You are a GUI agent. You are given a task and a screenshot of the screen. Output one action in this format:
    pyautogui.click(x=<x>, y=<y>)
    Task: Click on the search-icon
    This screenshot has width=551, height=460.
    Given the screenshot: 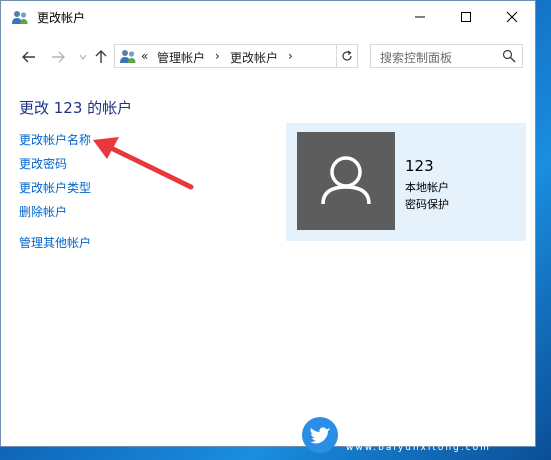 What is the action you would take?
    pyautogui.click(x=509, y=56)
    